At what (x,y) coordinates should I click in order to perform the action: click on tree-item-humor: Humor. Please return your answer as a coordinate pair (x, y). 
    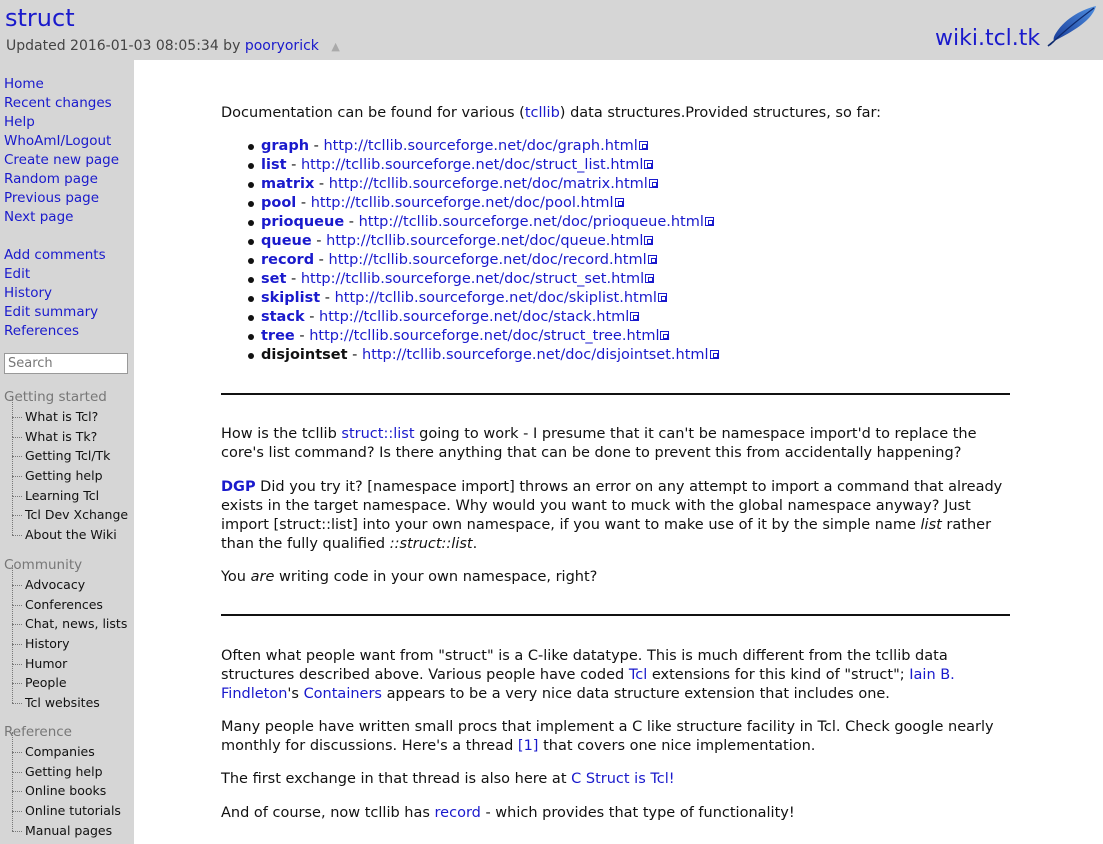
    Looking at the image, I should click on (68, 658).